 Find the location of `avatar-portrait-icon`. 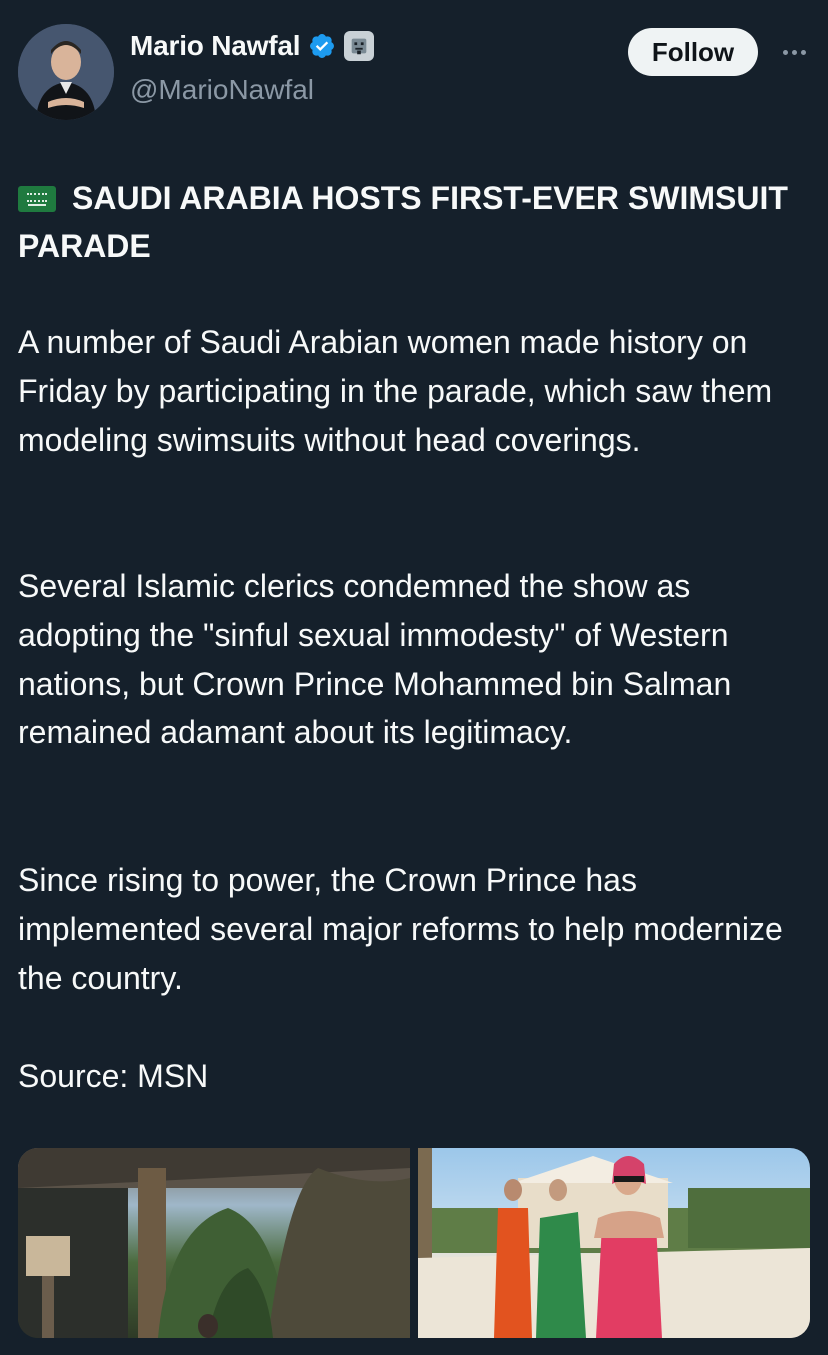

avatar-portrait-icon is located at coordinates (66, 72).